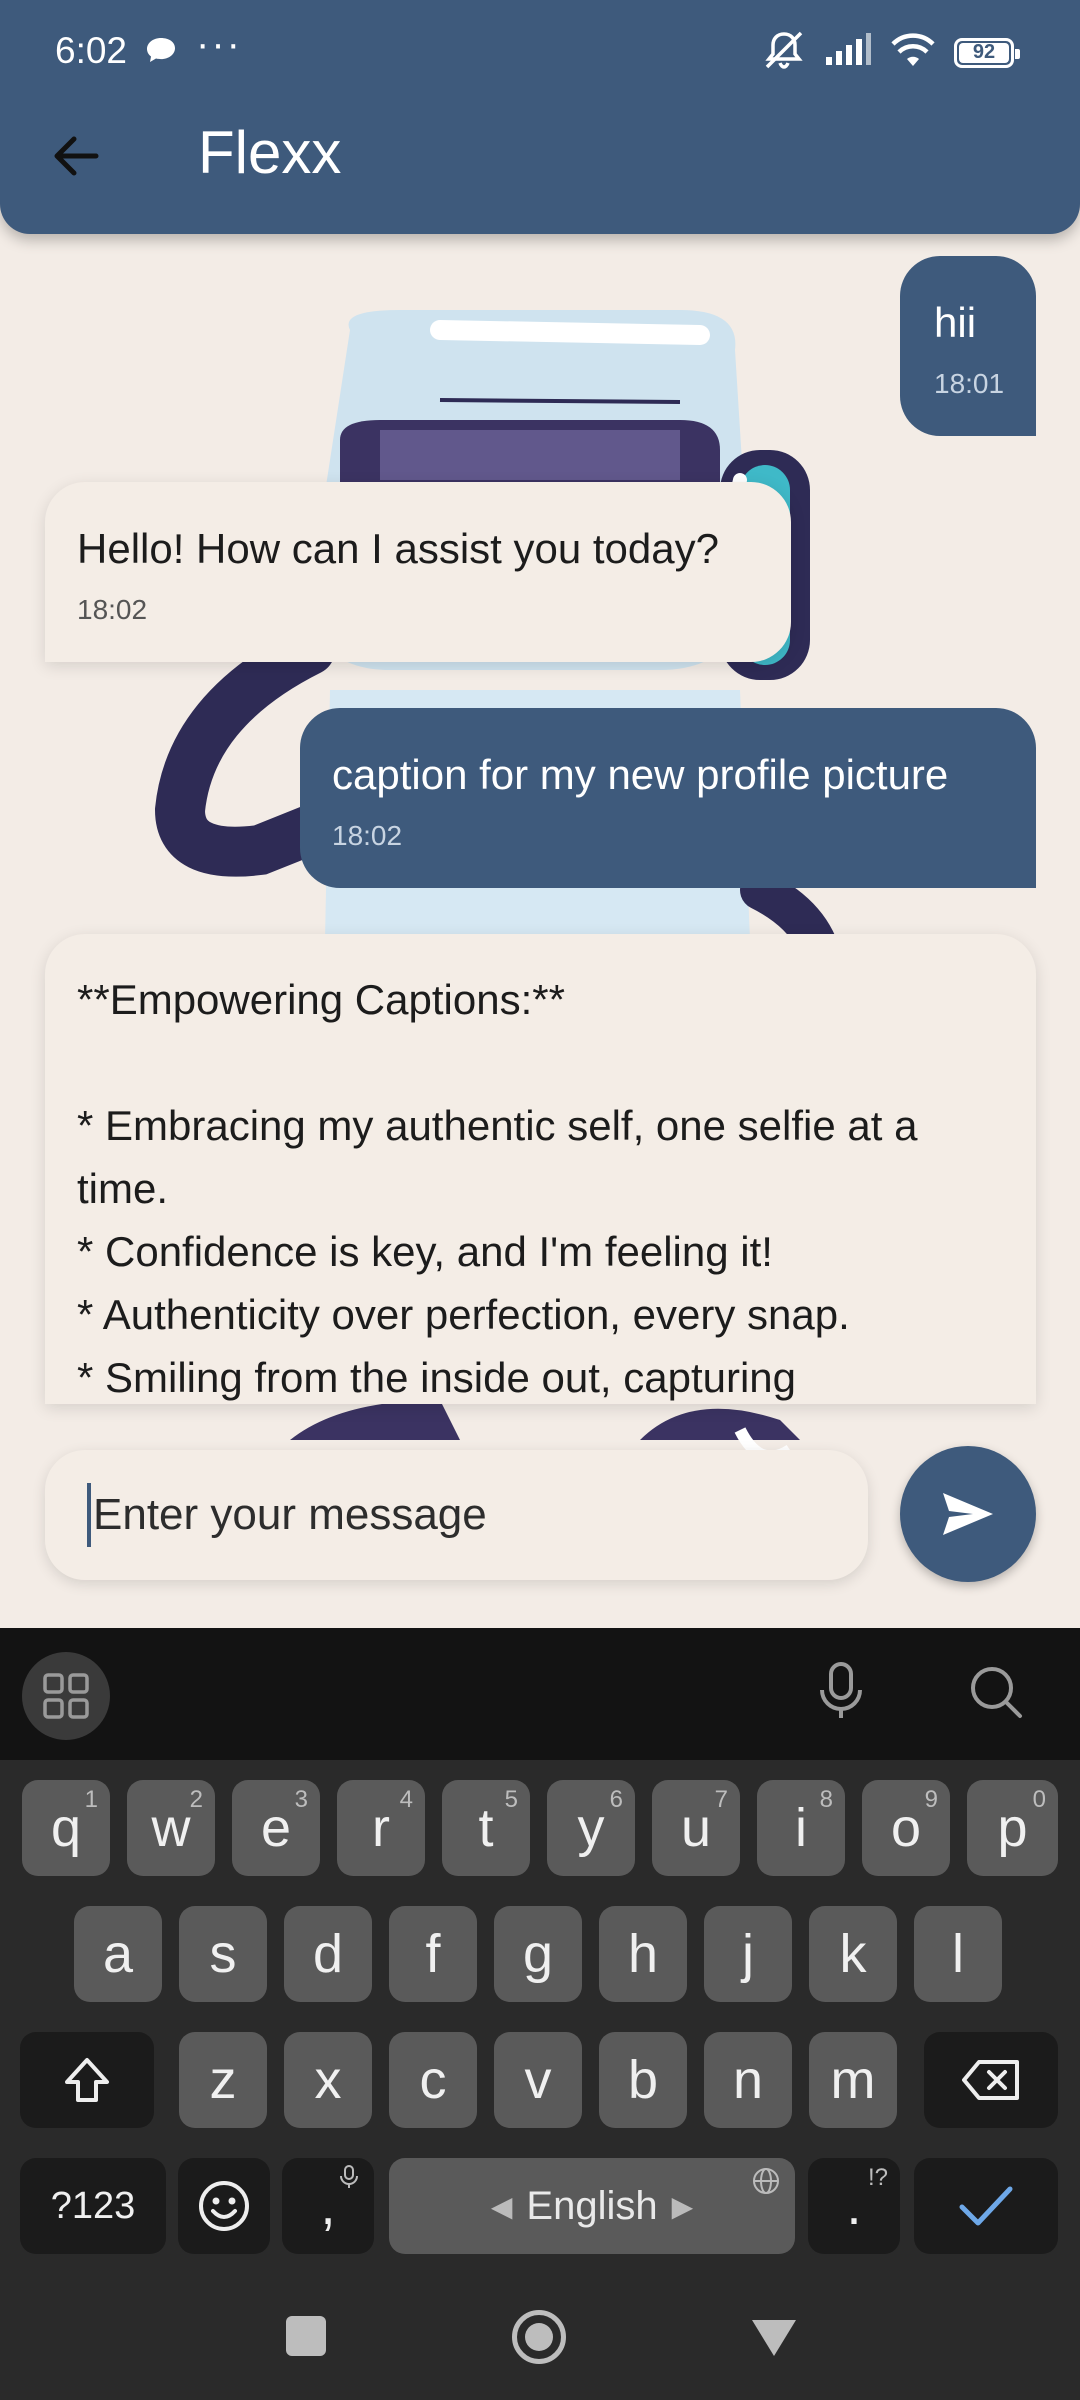 The image size is (1080, 2400). I want to click on system-navigation-bar, so click(540, 2336).